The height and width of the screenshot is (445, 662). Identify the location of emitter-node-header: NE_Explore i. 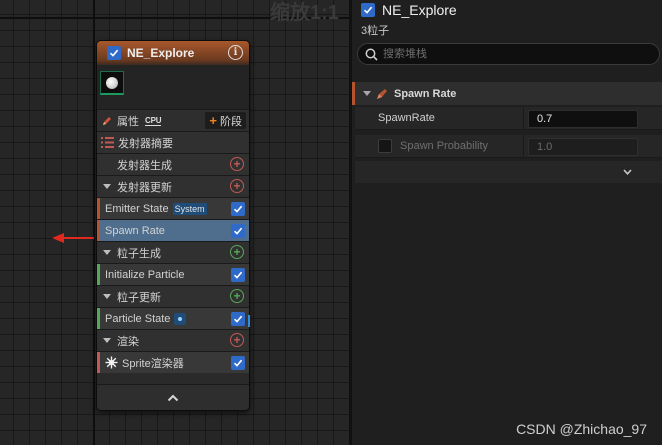
(173, 53).